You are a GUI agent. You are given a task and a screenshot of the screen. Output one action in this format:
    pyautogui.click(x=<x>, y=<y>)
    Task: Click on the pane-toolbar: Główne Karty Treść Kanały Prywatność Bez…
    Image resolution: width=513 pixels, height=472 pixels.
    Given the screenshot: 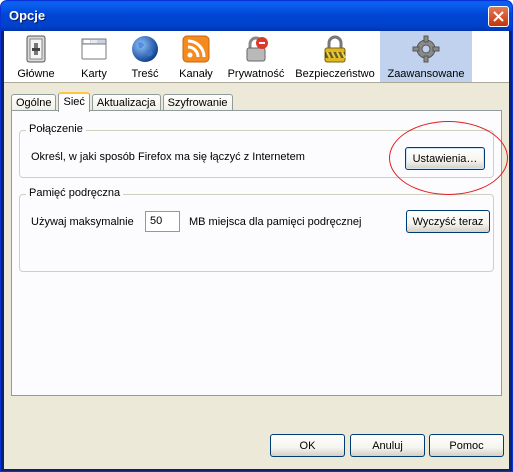 What is the action you would take?
    pyautogui.click(x=256, y=57)
    